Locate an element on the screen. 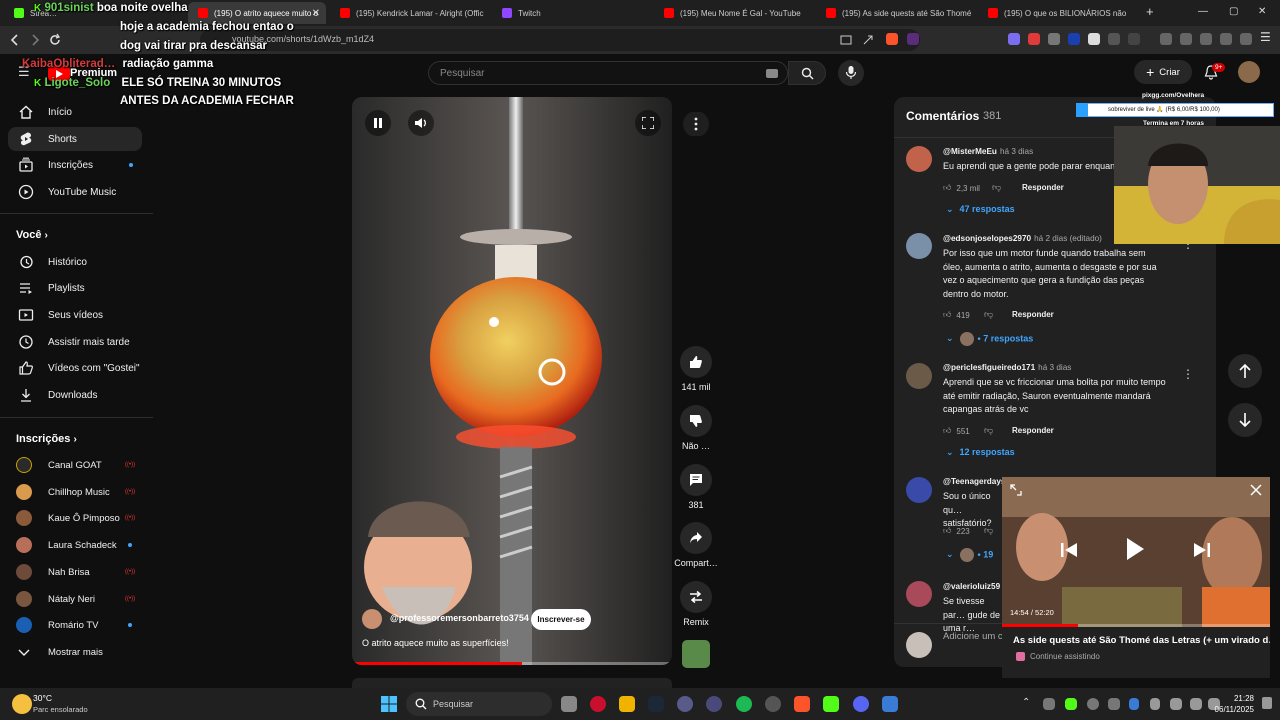 The height and width of the screenshot is (720, 1280). pause-button is located at coordinates (378, 123).